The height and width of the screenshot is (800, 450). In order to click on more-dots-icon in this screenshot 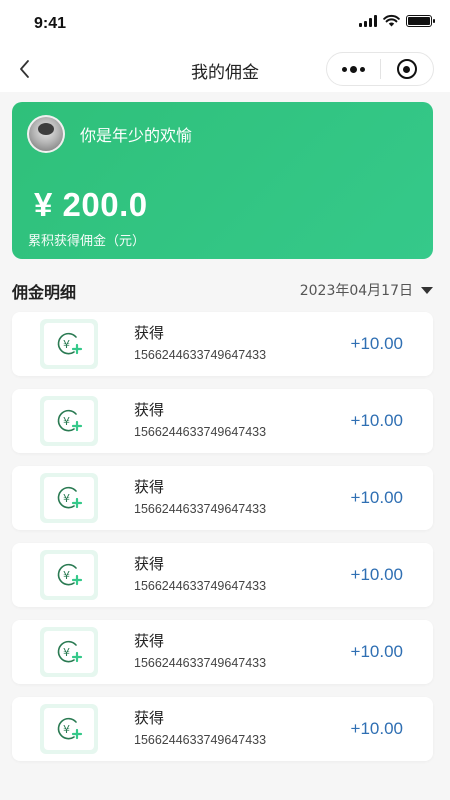, I will do `click(344, 69)`.